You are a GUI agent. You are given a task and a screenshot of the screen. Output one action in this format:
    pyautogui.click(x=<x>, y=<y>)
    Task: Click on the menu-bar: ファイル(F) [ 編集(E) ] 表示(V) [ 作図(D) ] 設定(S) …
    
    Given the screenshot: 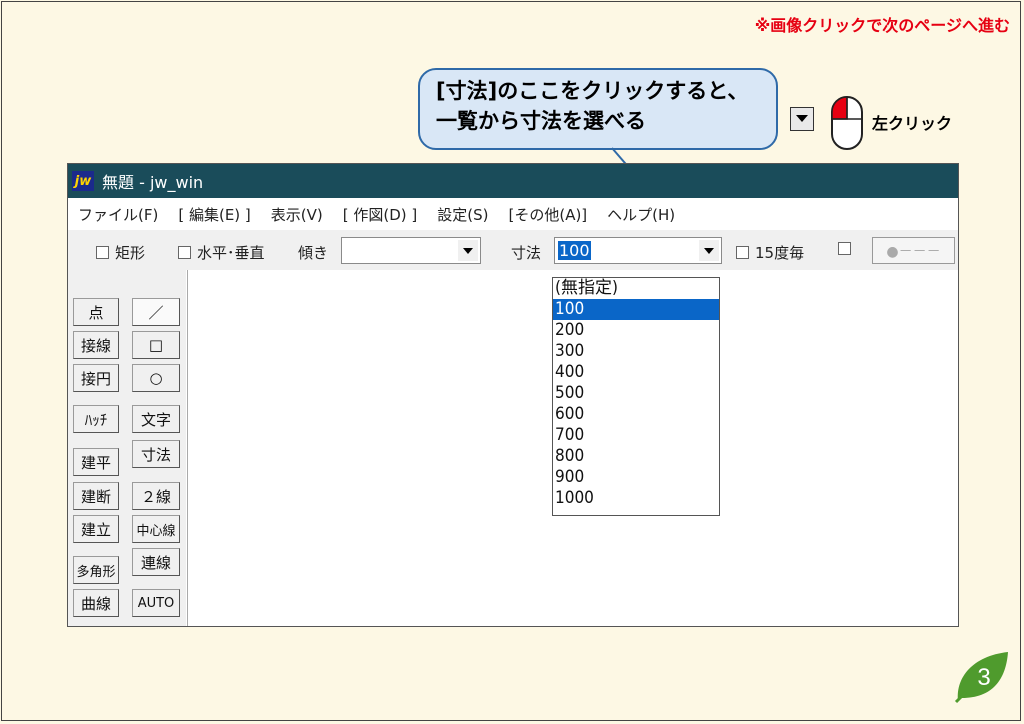 What is the action you would take?
    pyautogui.click(x=513, y=214)
    